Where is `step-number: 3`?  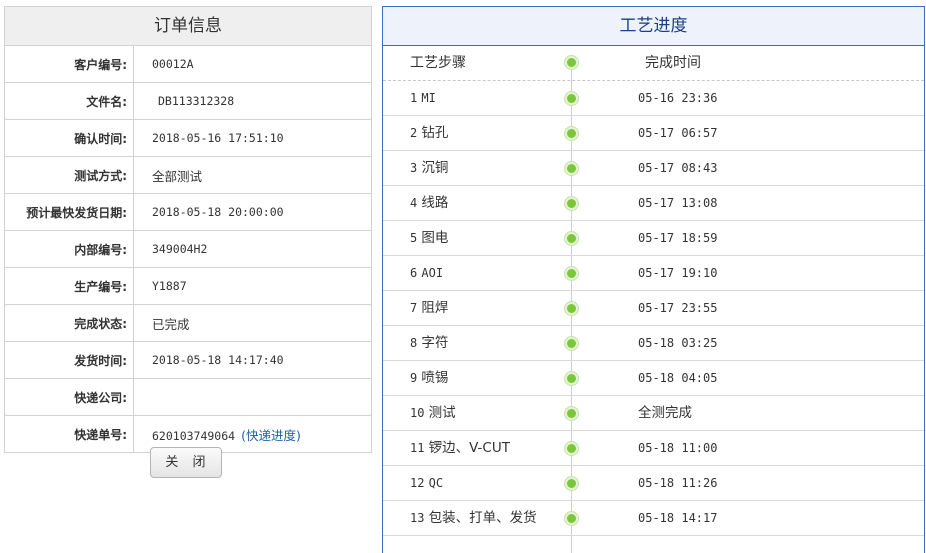
step-number: 3 is located at coordinates (414, 168).